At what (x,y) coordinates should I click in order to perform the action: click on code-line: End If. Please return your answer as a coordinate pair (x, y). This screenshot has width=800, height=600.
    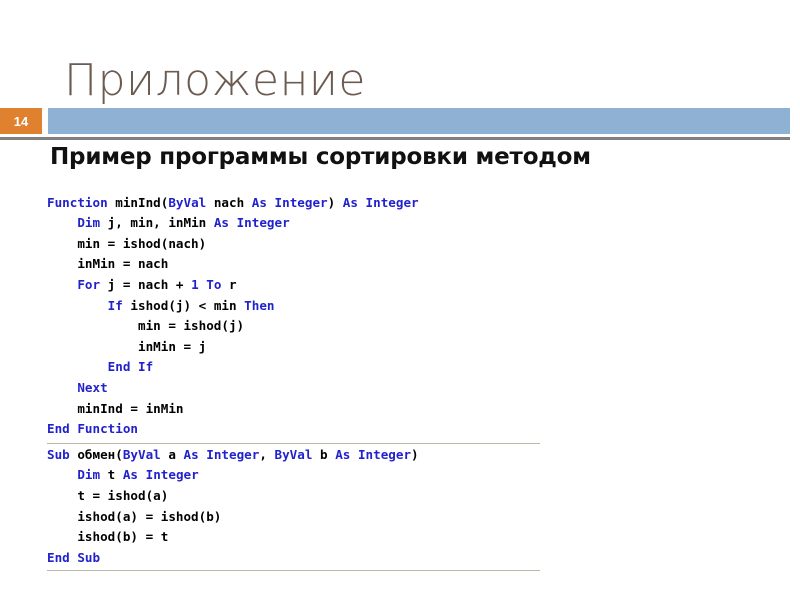
    Looking at the image, I should click on (100, 367).